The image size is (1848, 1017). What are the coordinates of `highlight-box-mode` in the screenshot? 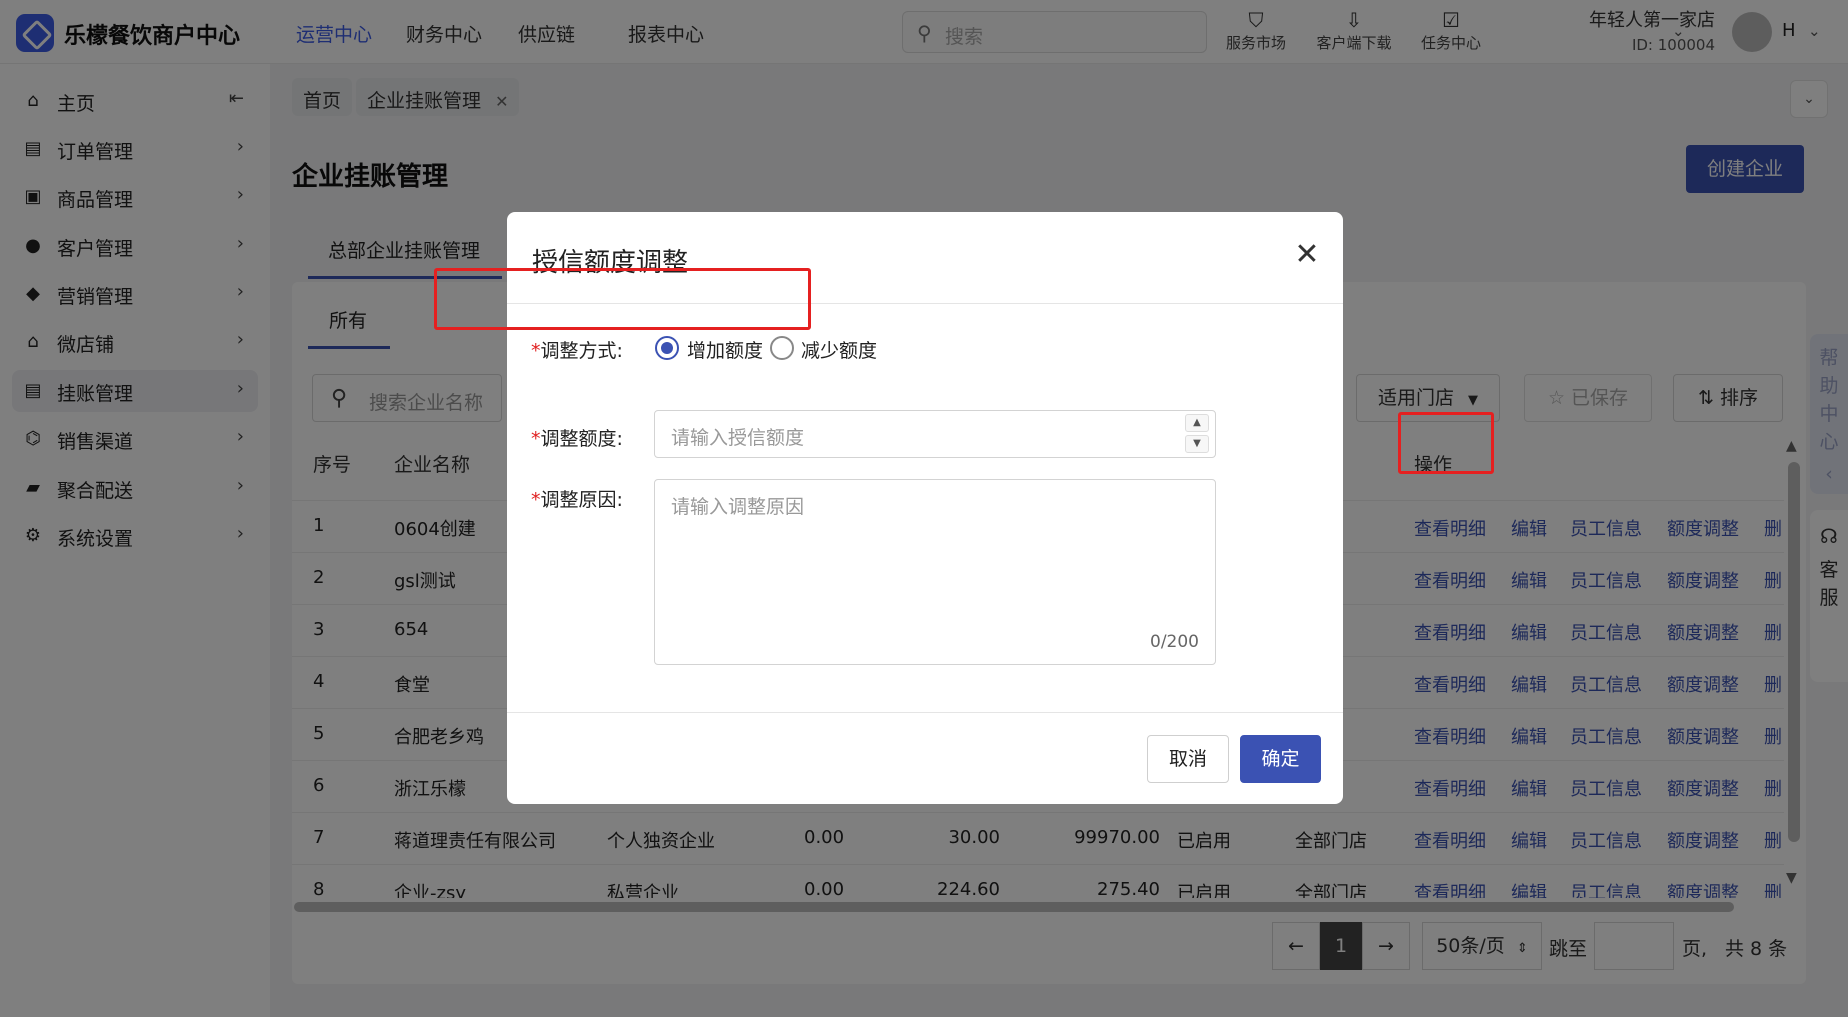 It's located at (622, 299).